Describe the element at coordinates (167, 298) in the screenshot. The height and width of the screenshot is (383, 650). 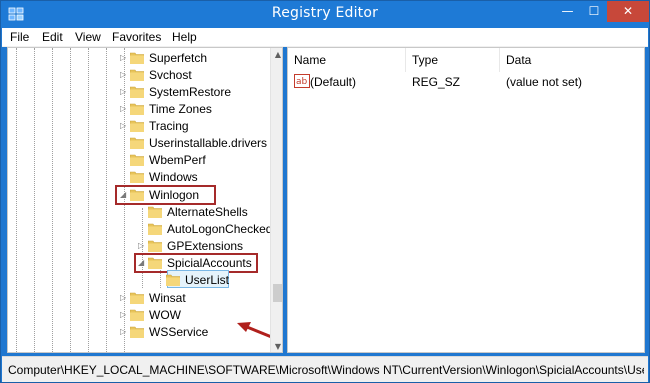
I see `tree-node-label: Winsat` at that location.